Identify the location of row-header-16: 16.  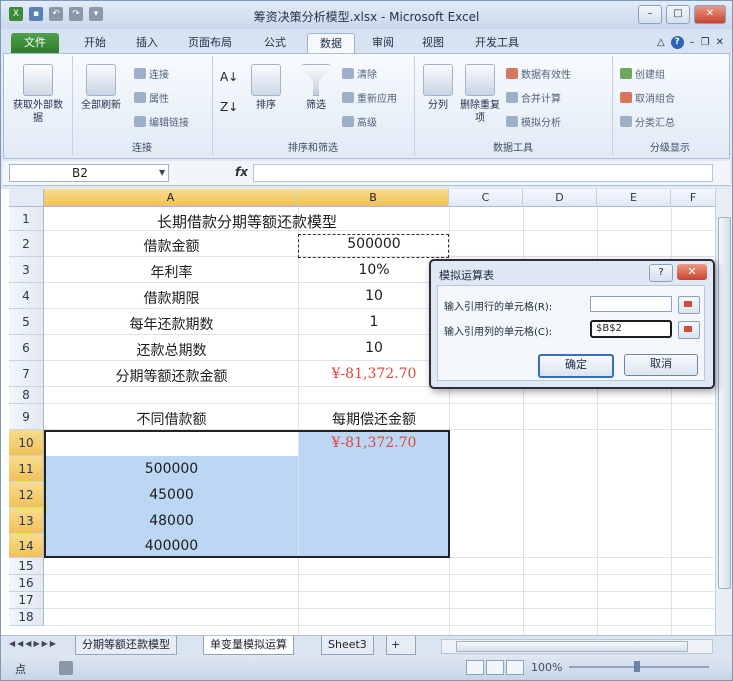
(26, 583).